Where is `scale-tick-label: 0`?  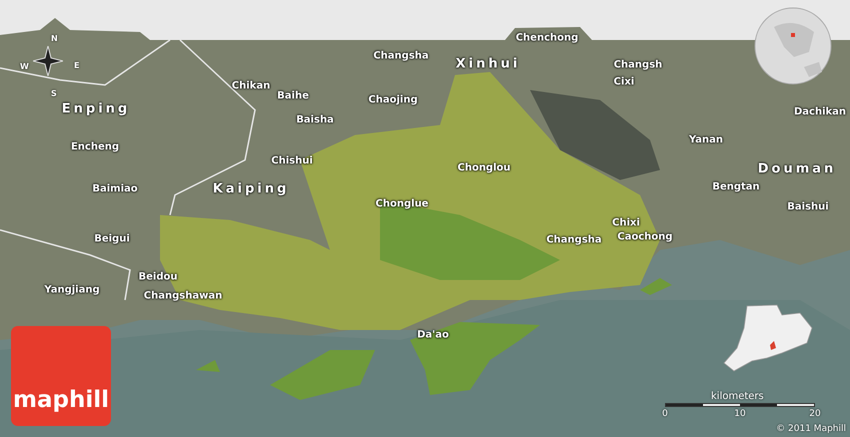 scale-tick-label: 0 is located at coordinates (665, 414).